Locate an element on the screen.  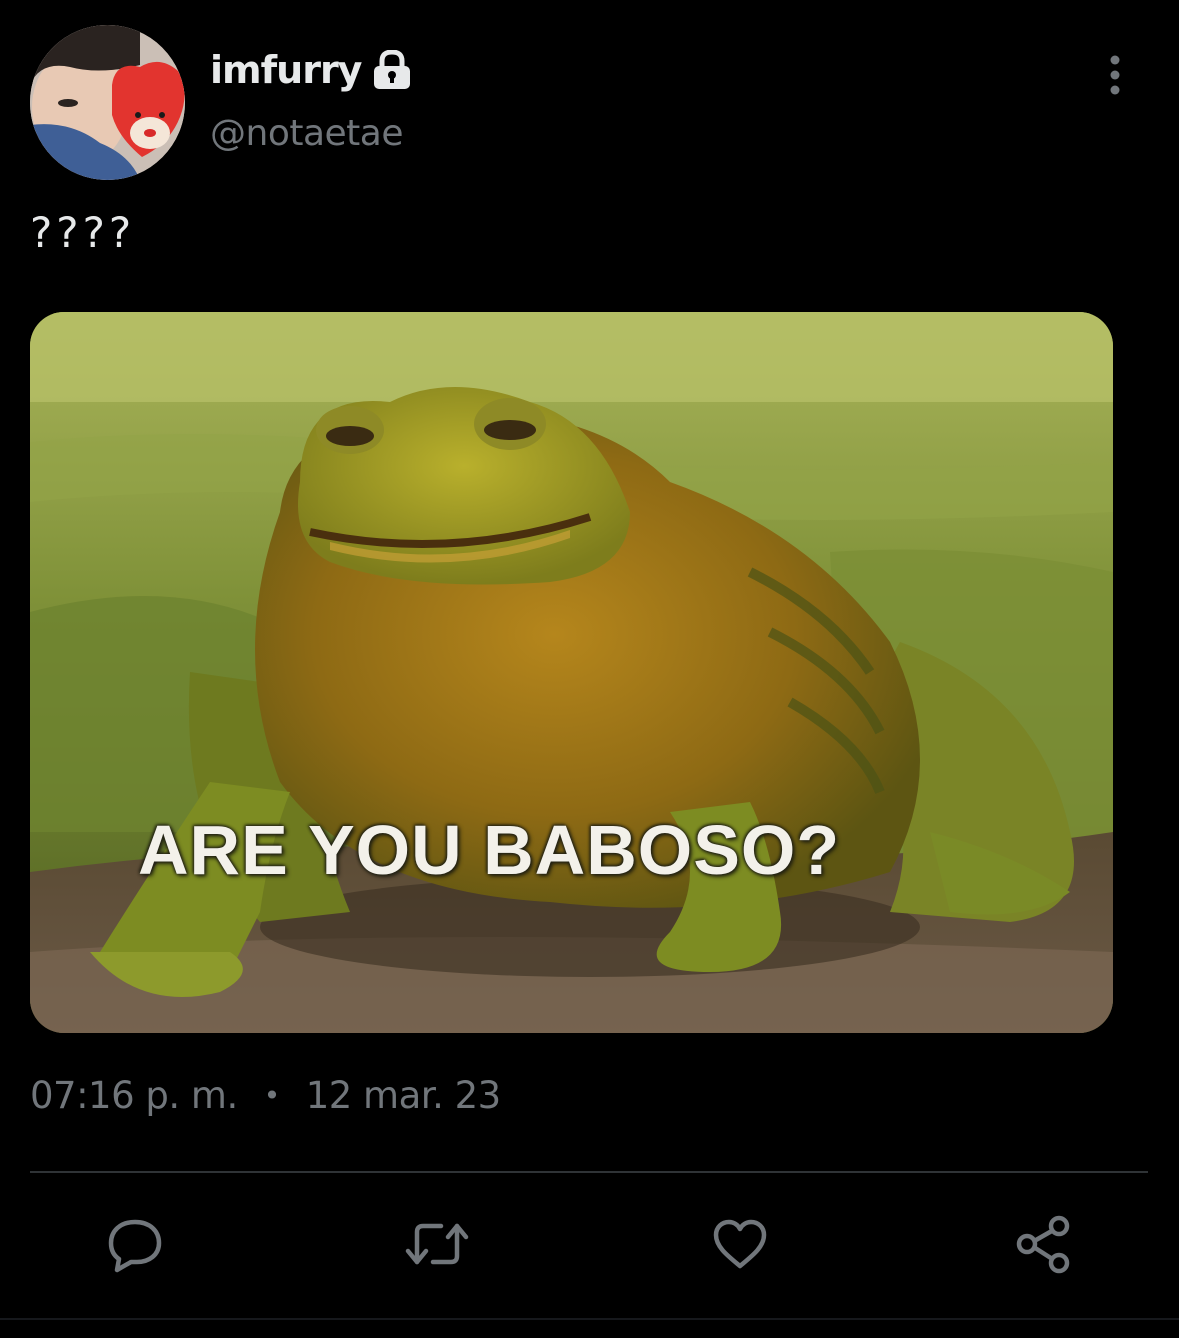
retweet-icon is located at coordinates (437, 1244).